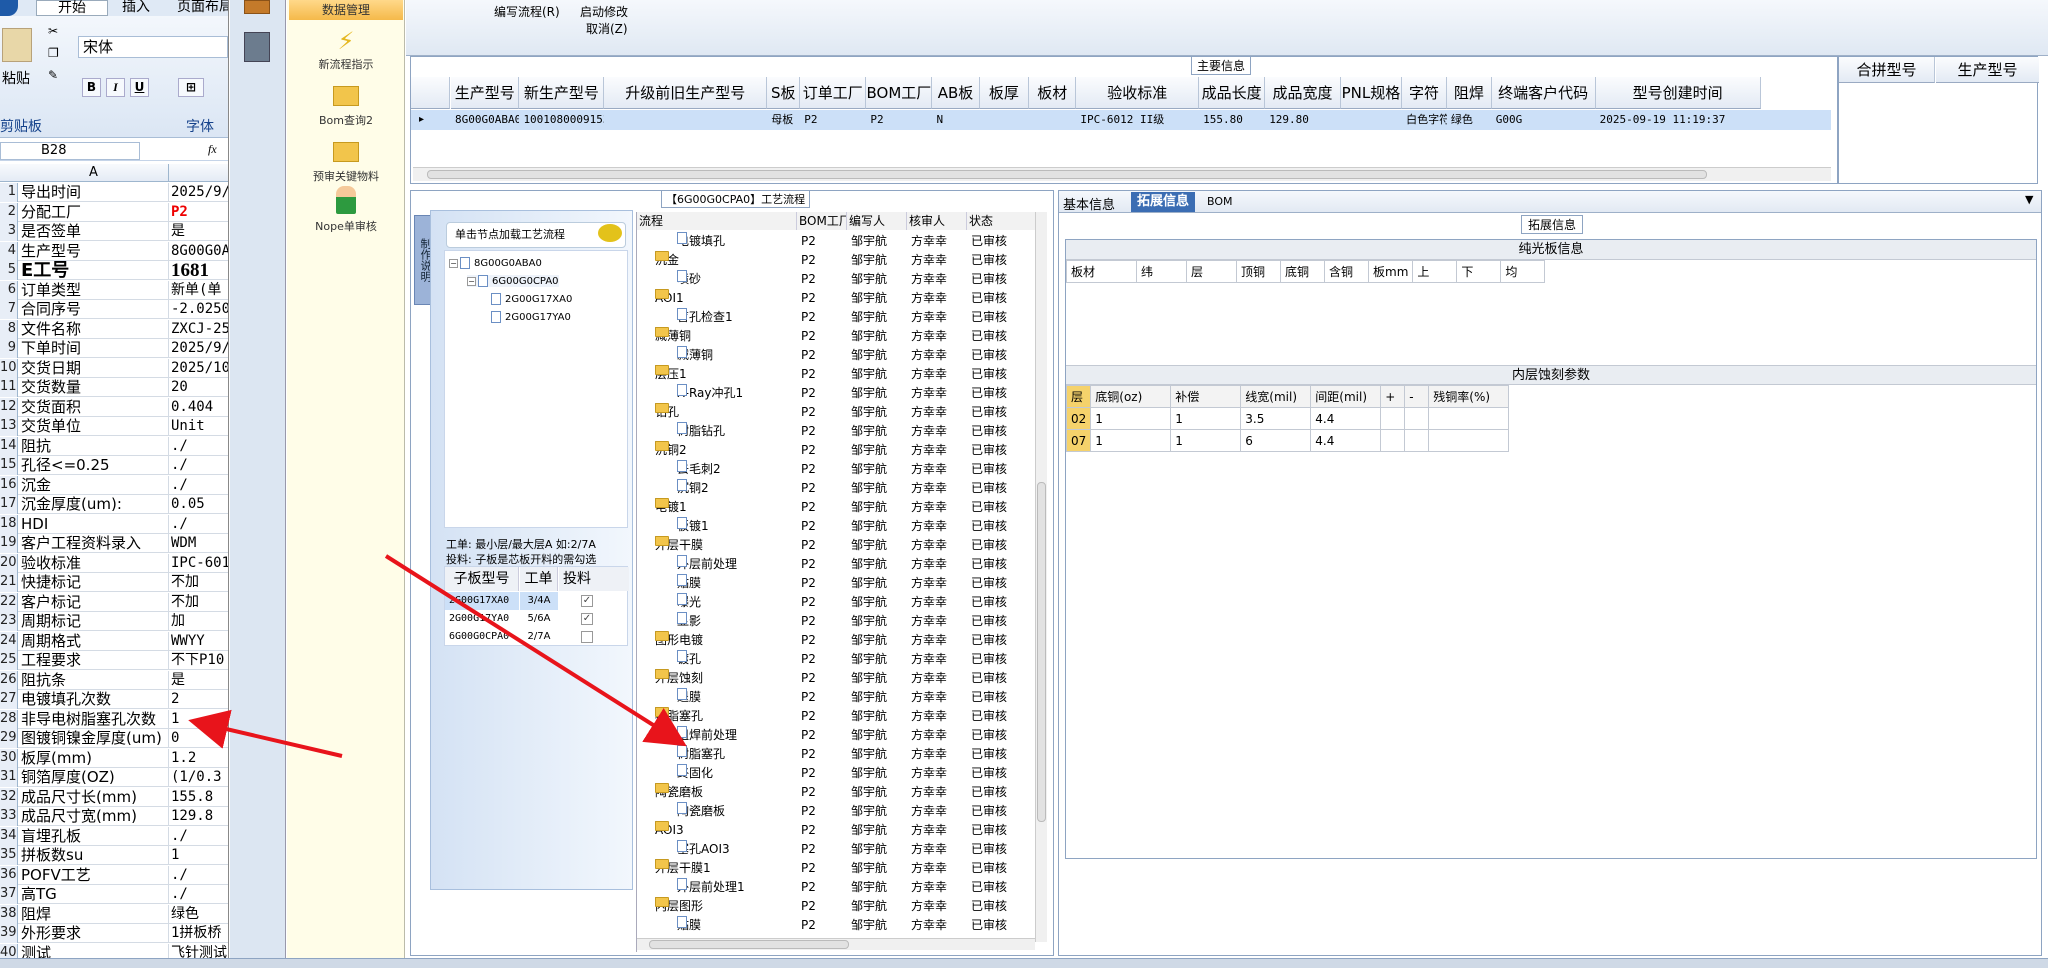  I want to click on annotation-arrows, so click(437, 656).